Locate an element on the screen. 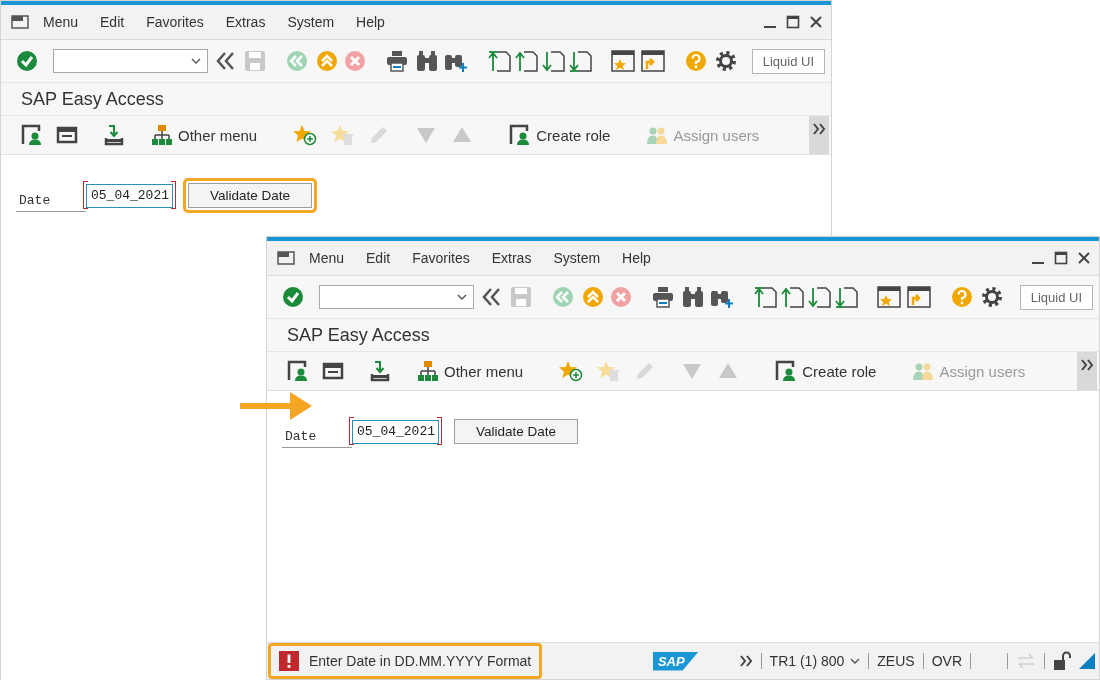 This screenshot has width=1100, height=680. server-name: ZEUS is located at coordinates (896, 661).